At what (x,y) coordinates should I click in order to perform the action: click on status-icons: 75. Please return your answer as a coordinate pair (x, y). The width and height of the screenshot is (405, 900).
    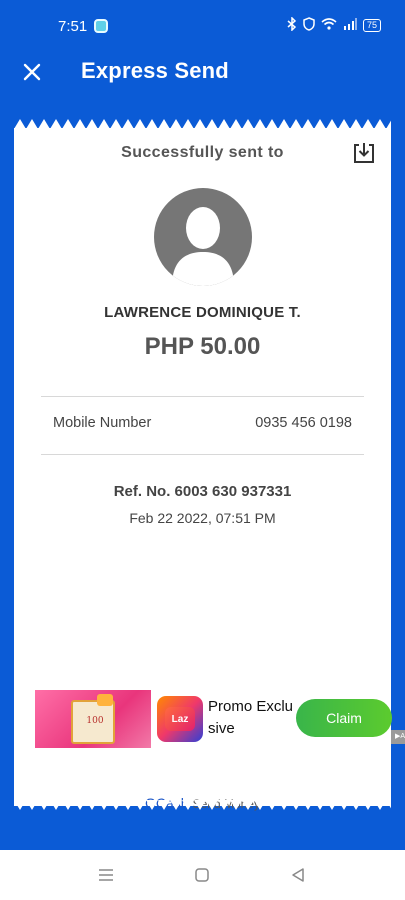
    Looking at the image, I should click on (334, 25).